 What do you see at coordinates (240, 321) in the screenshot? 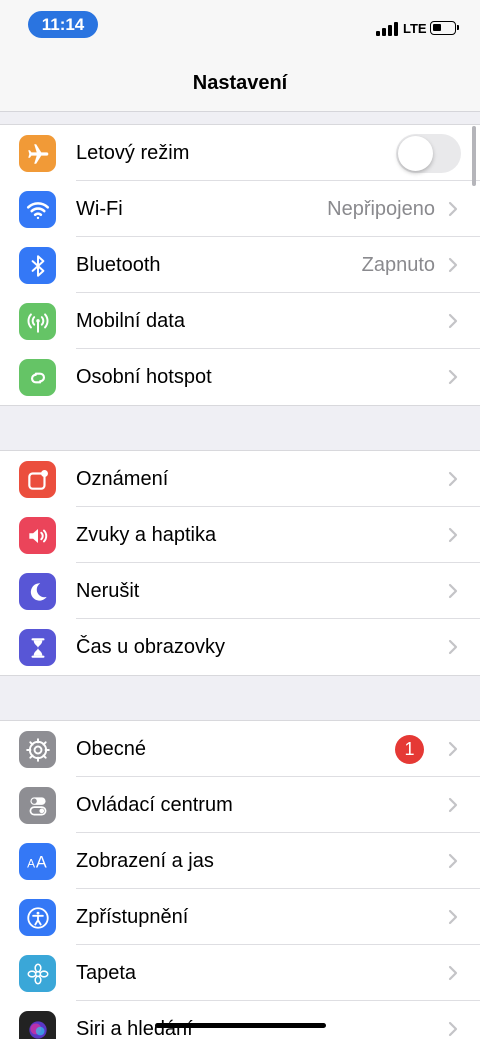
I see `settings-row-mobile-data: Mobilní data` at bounding box center [240, 321].